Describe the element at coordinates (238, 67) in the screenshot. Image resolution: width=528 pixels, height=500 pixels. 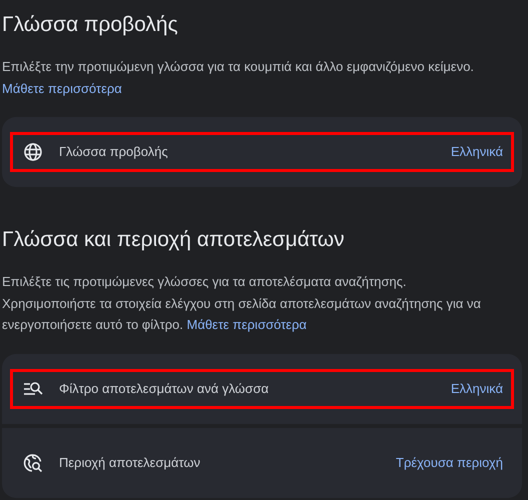
I see `section-description: Επιλέξτε την προτιμώμενη γλώσσα για τα κουμπιά και άλλο εμφανιζόμενο κείμενο.` at that location.